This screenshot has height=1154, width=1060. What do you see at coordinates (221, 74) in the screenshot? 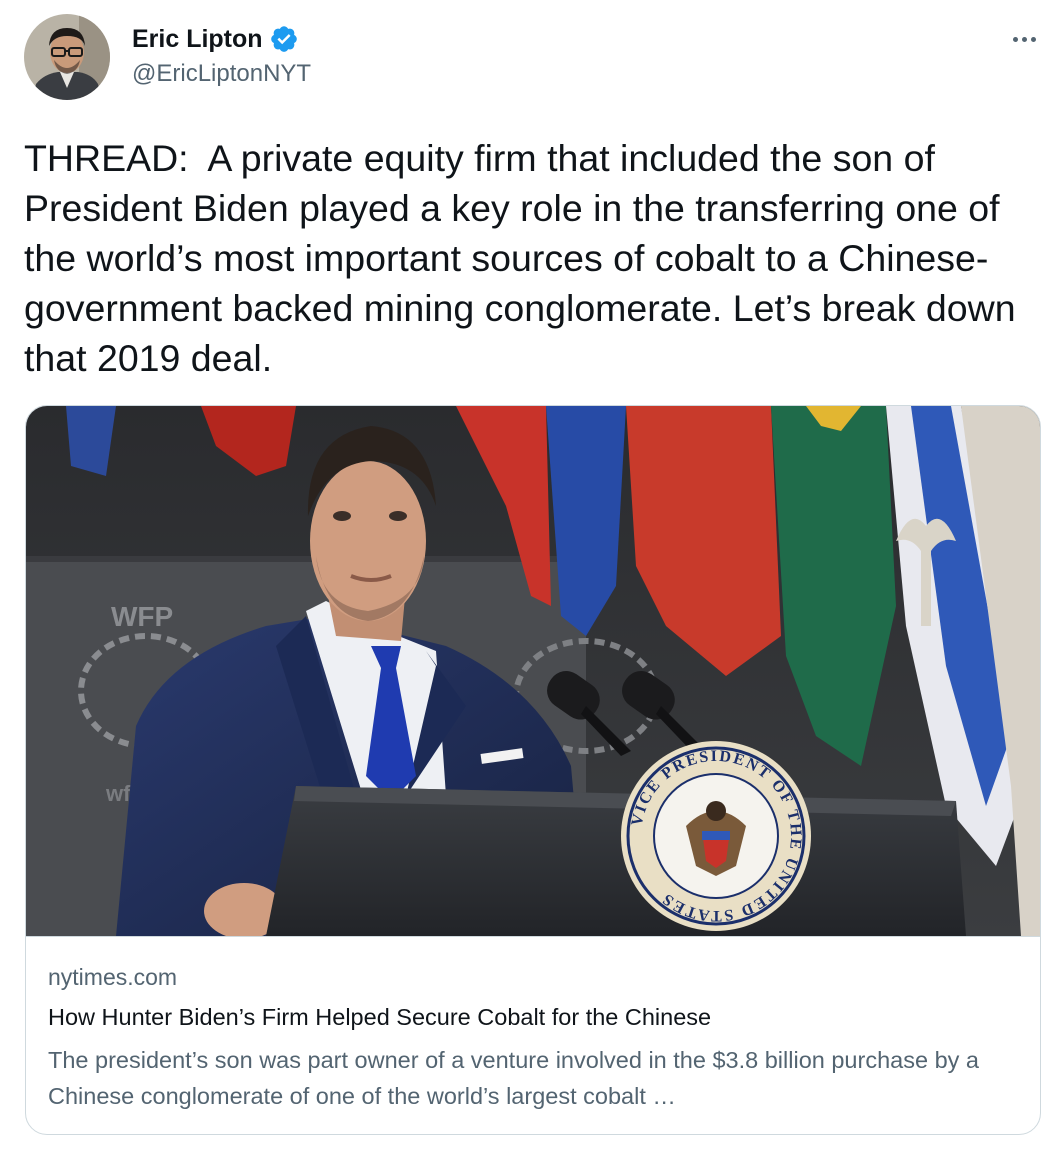
I see `author-handle: @EricLiptonNYT` at bounding box center [221, 74].